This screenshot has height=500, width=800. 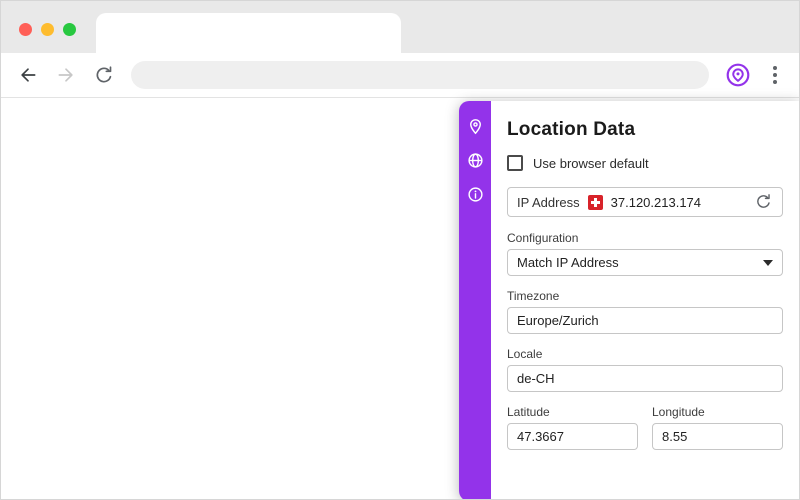 I want to click on browser-toolbar, so click(x=400, y=75).